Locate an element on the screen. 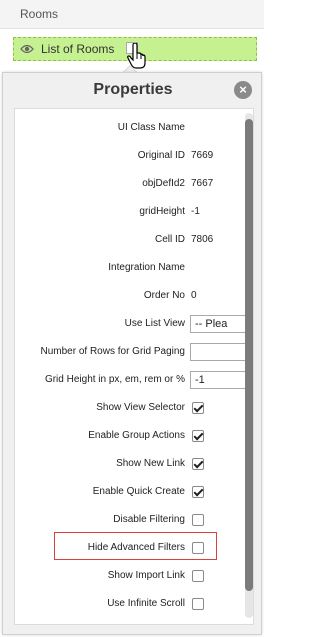  property-row: Order No 0 is located at coordinates (134, 297).